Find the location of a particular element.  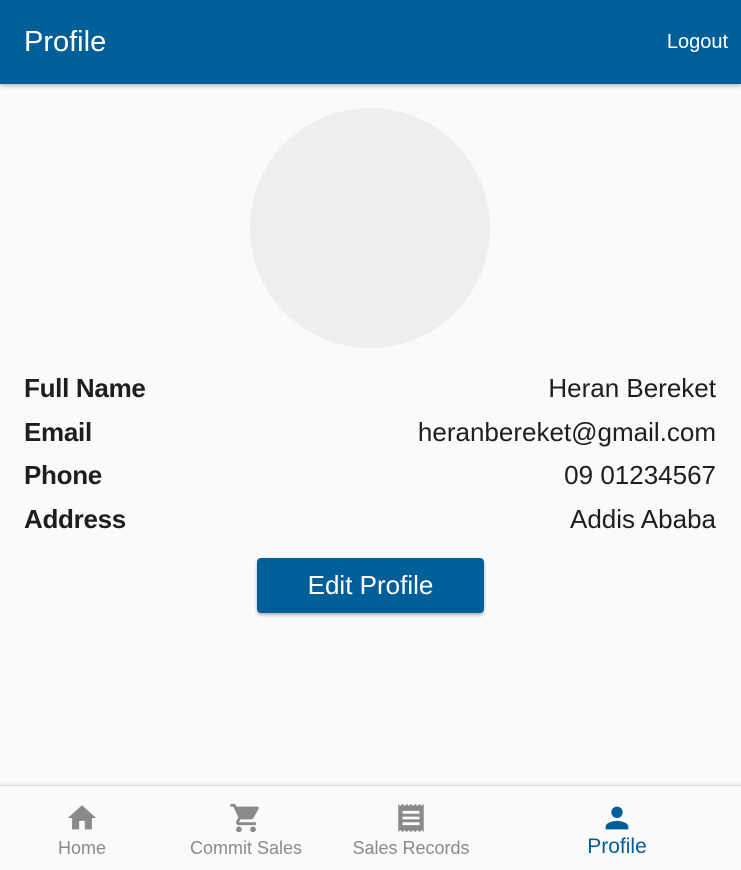

info-row-email: Email heranbereket@gmail.com is located at coordinates (370, 433).